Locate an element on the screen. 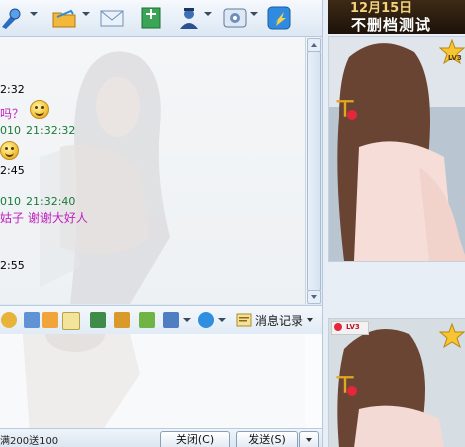 The image size is (465, 447). input-toolbar: 消息记录 is located at coordinates (161, 320).